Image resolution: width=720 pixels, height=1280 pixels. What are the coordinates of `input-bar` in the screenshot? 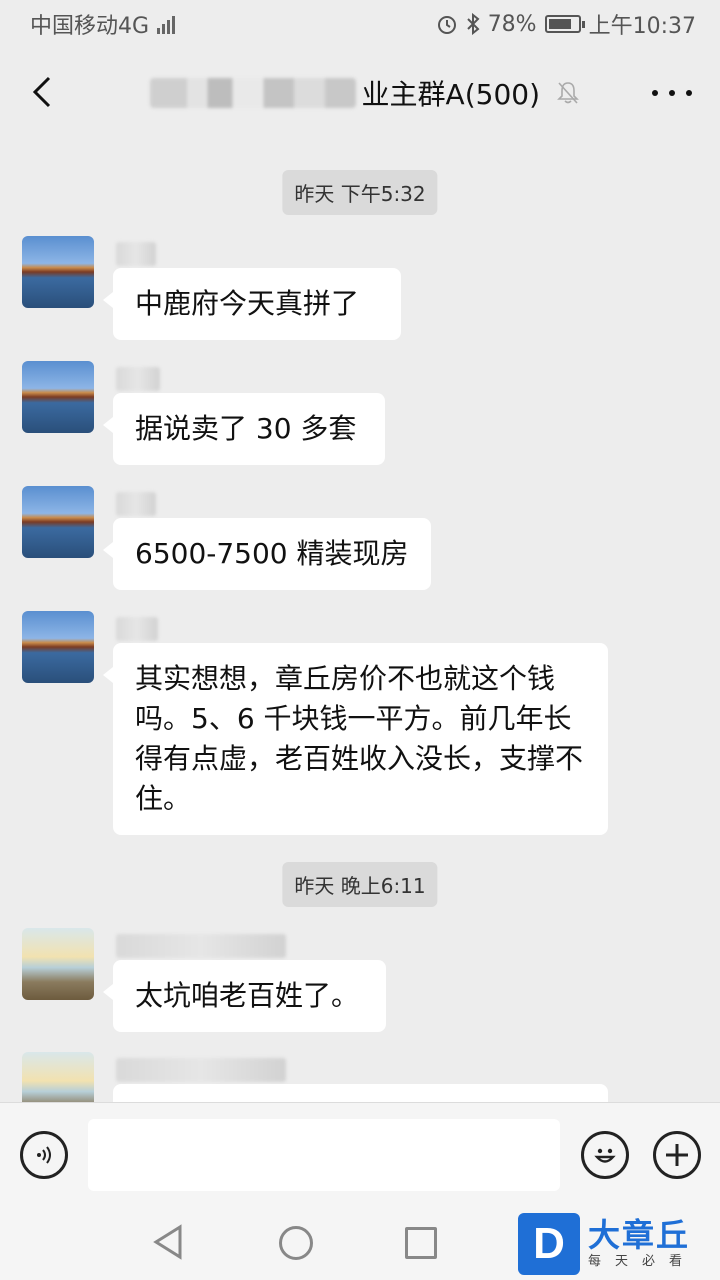 It's located at (360, 1152).